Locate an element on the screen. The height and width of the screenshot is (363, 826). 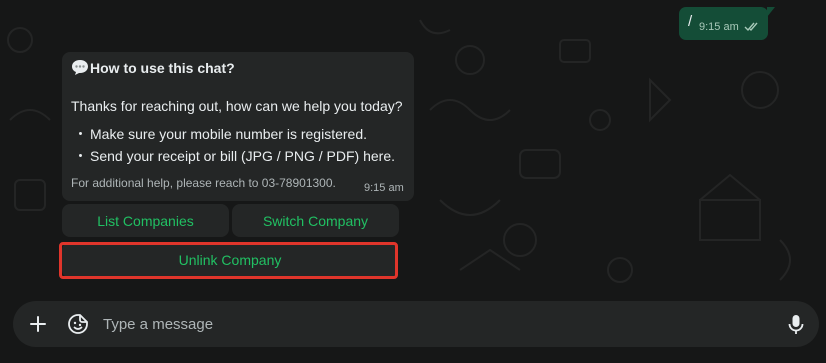
bubble-tail is located at coordinates (771, 12).